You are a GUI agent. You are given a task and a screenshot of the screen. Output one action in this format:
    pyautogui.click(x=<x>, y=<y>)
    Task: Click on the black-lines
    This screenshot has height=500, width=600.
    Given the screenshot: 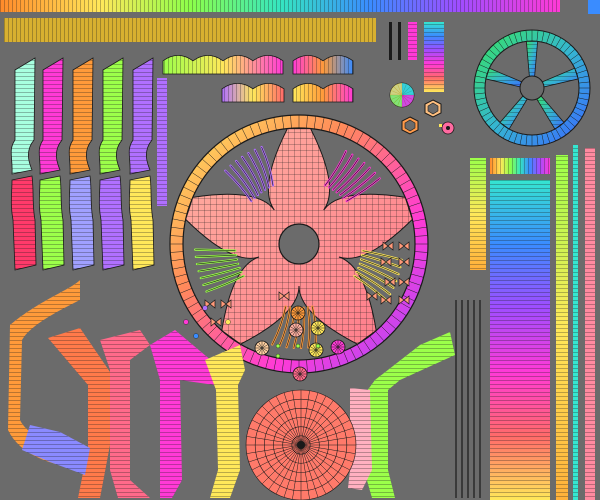 What is the action you would take?
    pyautogui.click(x=468, y=399)
    